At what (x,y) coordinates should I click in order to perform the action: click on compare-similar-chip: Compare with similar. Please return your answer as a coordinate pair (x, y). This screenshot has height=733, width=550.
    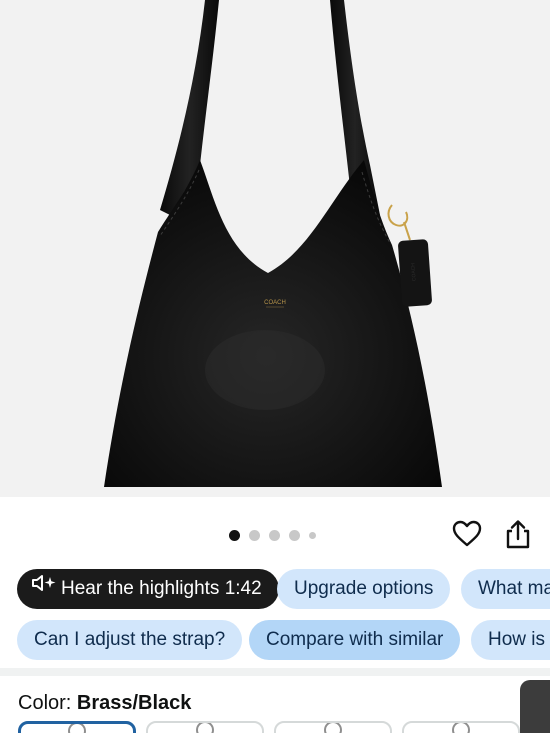
    Looking at the image, I should click on (355, 640).